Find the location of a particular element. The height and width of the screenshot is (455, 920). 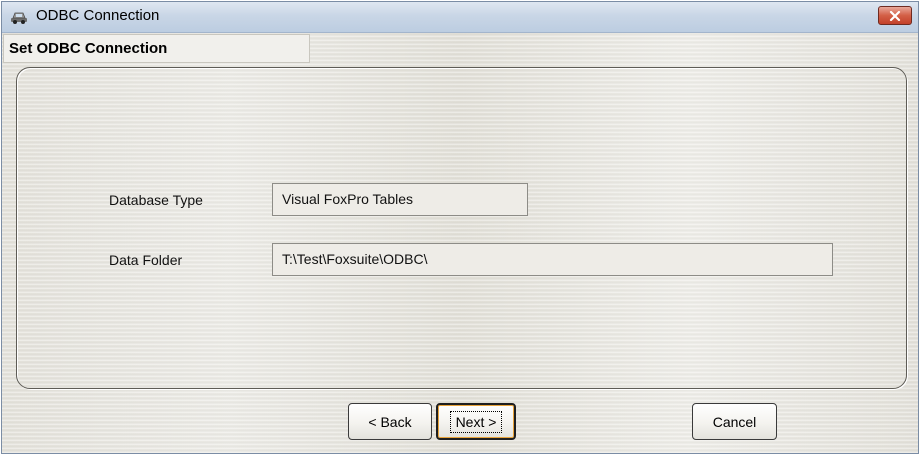

section-header: Set ODBC Connection is located at coordinates (156, 48).